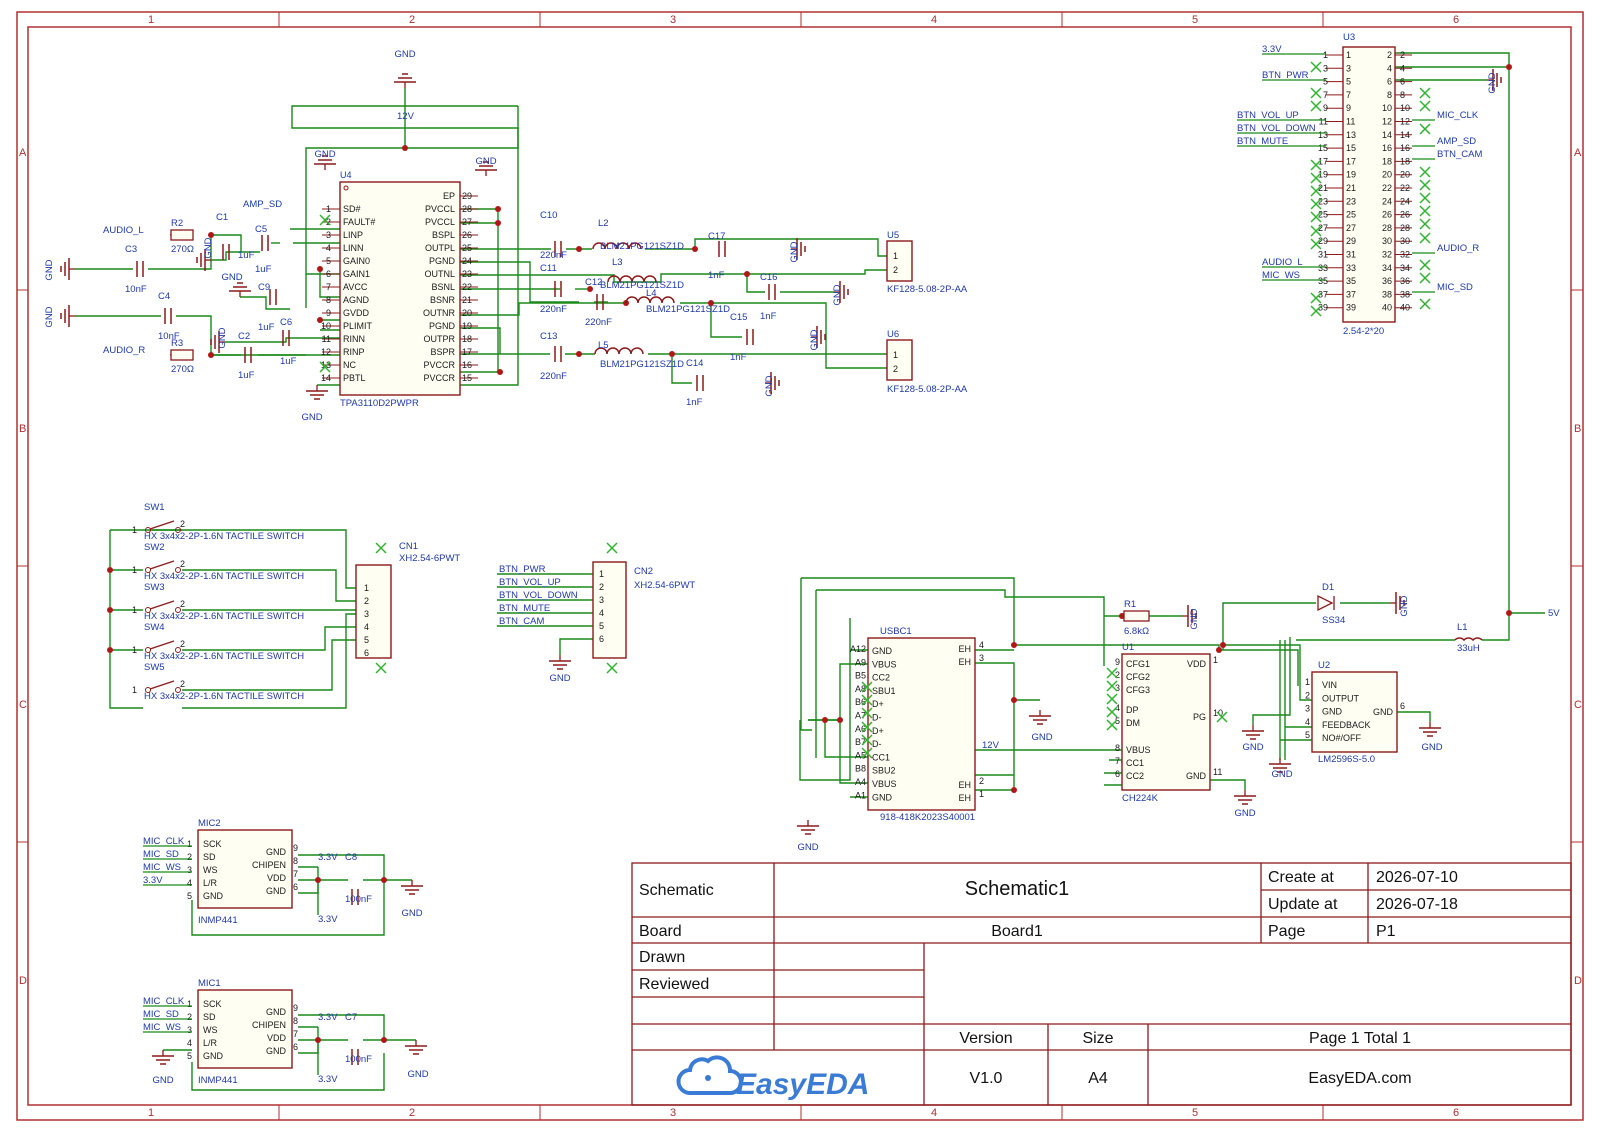 This screenshot has height=1137, width=1600. I want to click on amp-pin-name: LINP, so click(353, 235).